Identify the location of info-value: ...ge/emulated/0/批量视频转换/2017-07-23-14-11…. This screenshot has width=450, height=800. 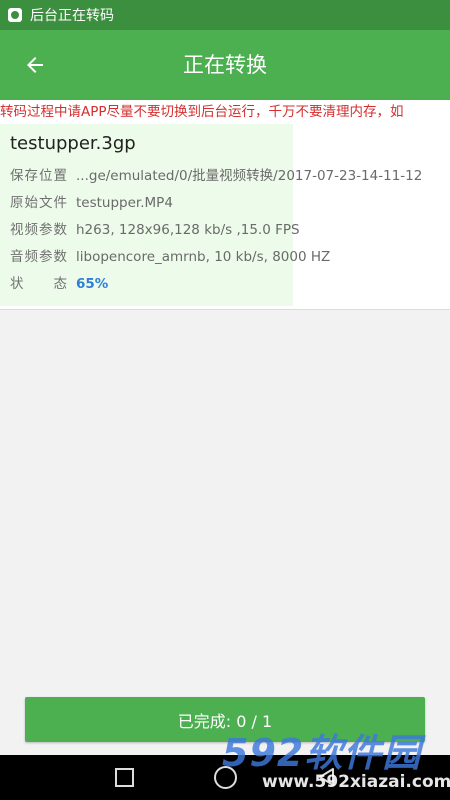
(249, 176).